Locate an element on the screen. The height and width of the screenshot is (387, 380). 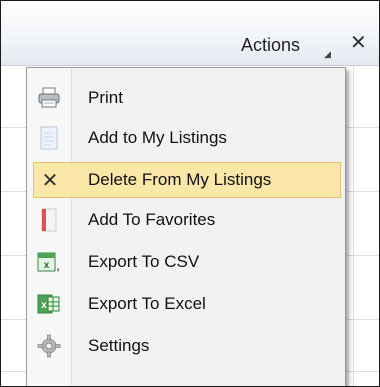
document-icon is located at coordinates (49, 138).